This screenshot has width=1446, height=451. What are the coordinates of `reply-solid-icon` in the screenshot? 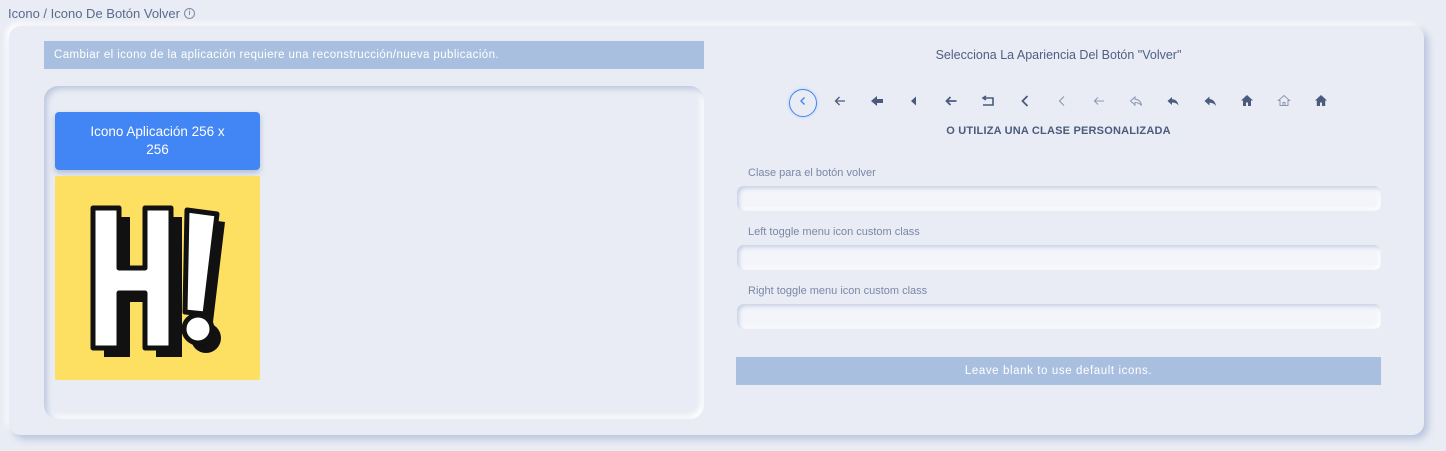 It's located at (1210, 103).